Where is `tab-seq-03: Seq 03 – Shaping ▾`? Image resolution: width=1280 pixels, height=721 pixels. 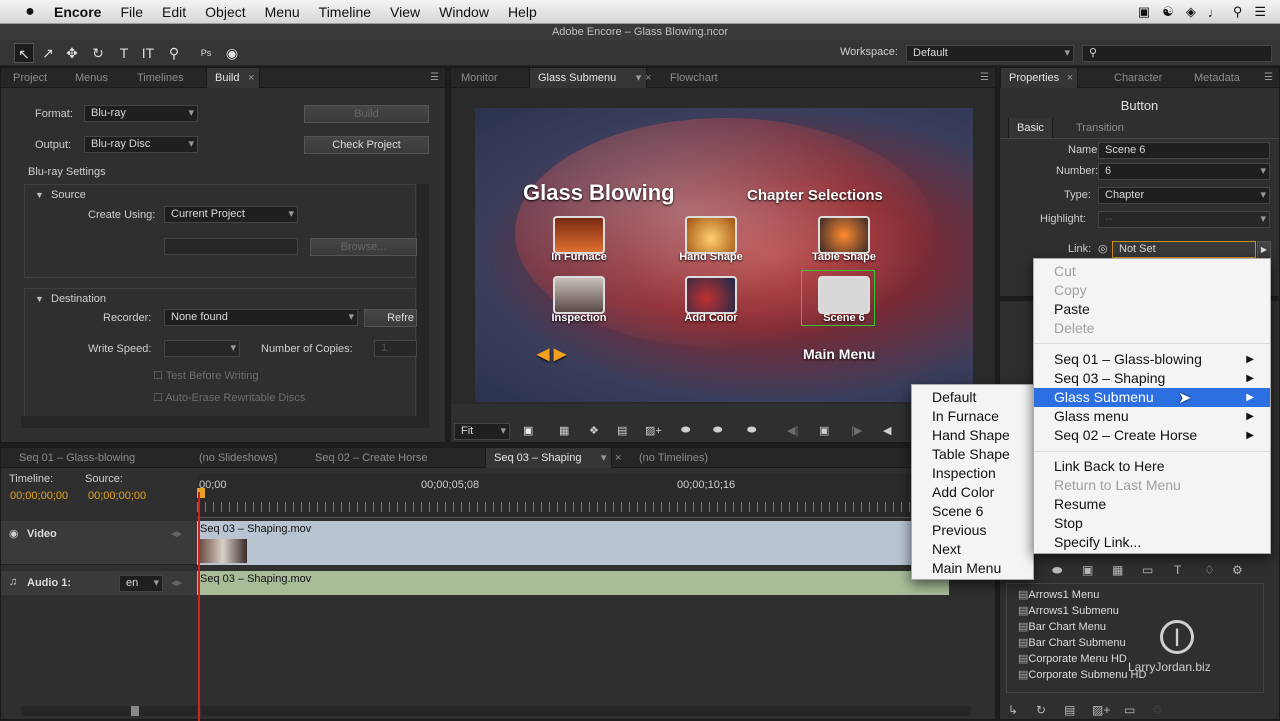 tab-seq-03: Seq 03 – Shaping ▾ is located at coordinates (549, 458).